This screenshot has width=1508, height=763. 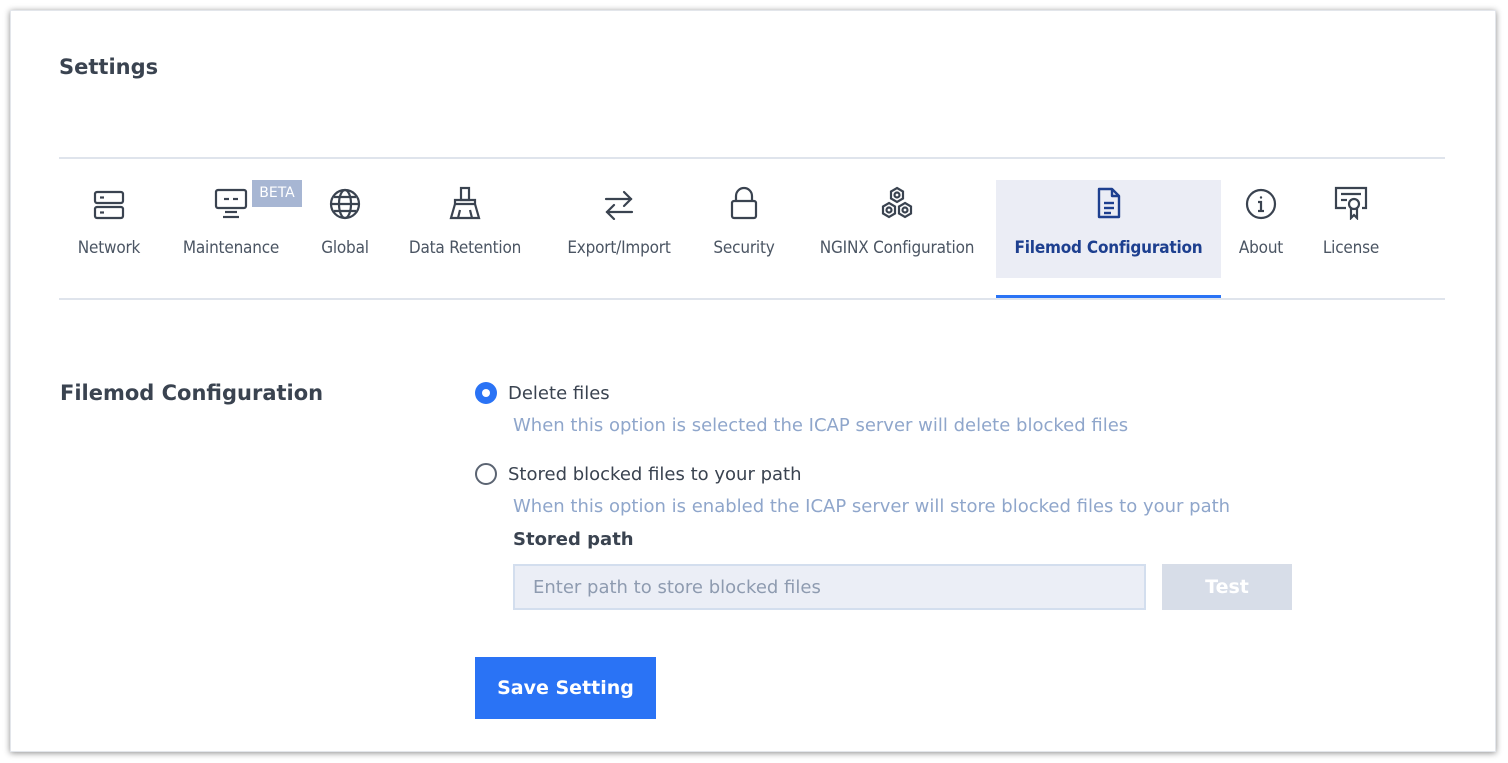 What do you see at coordinates (345, 229) in the screenshot?
I see `tab-global: Global` at bounding box center [345, 229].